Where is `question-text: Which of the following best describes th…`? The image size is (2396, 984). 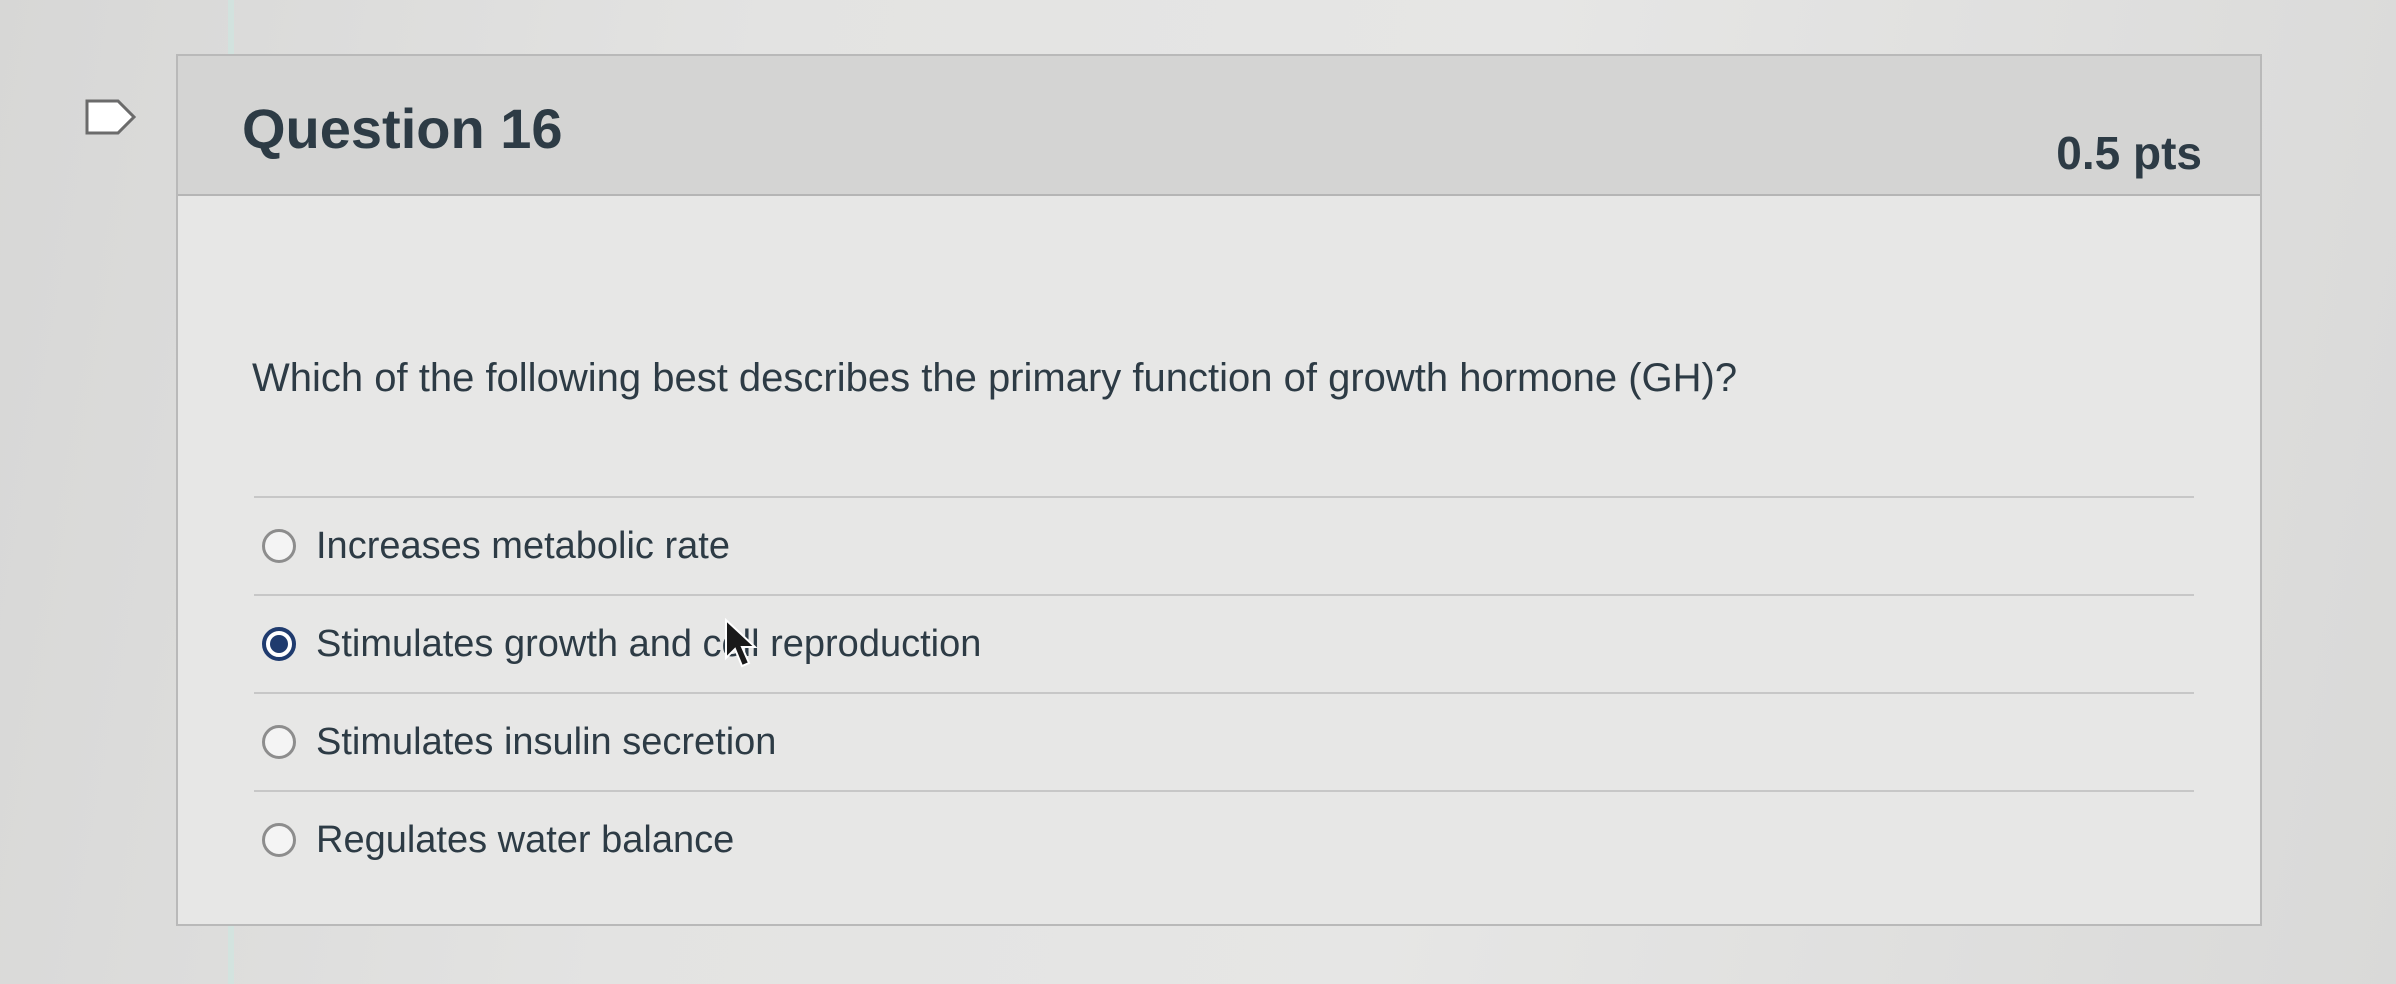
question-text: Which of the following best describes th… is located at coordinates (995, 378).